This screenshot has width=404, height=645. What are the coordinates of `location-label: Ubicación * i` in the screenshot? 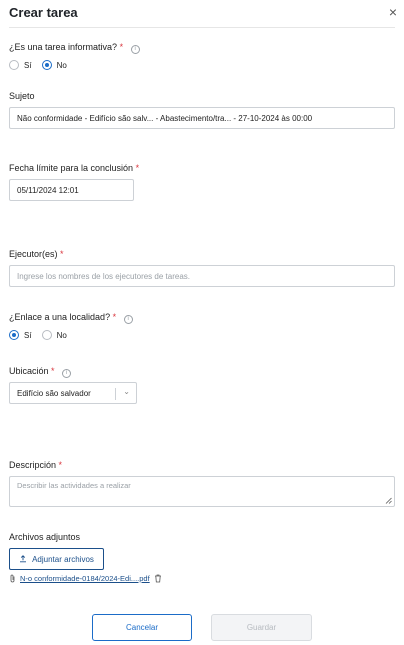 It's located at (40, 372).